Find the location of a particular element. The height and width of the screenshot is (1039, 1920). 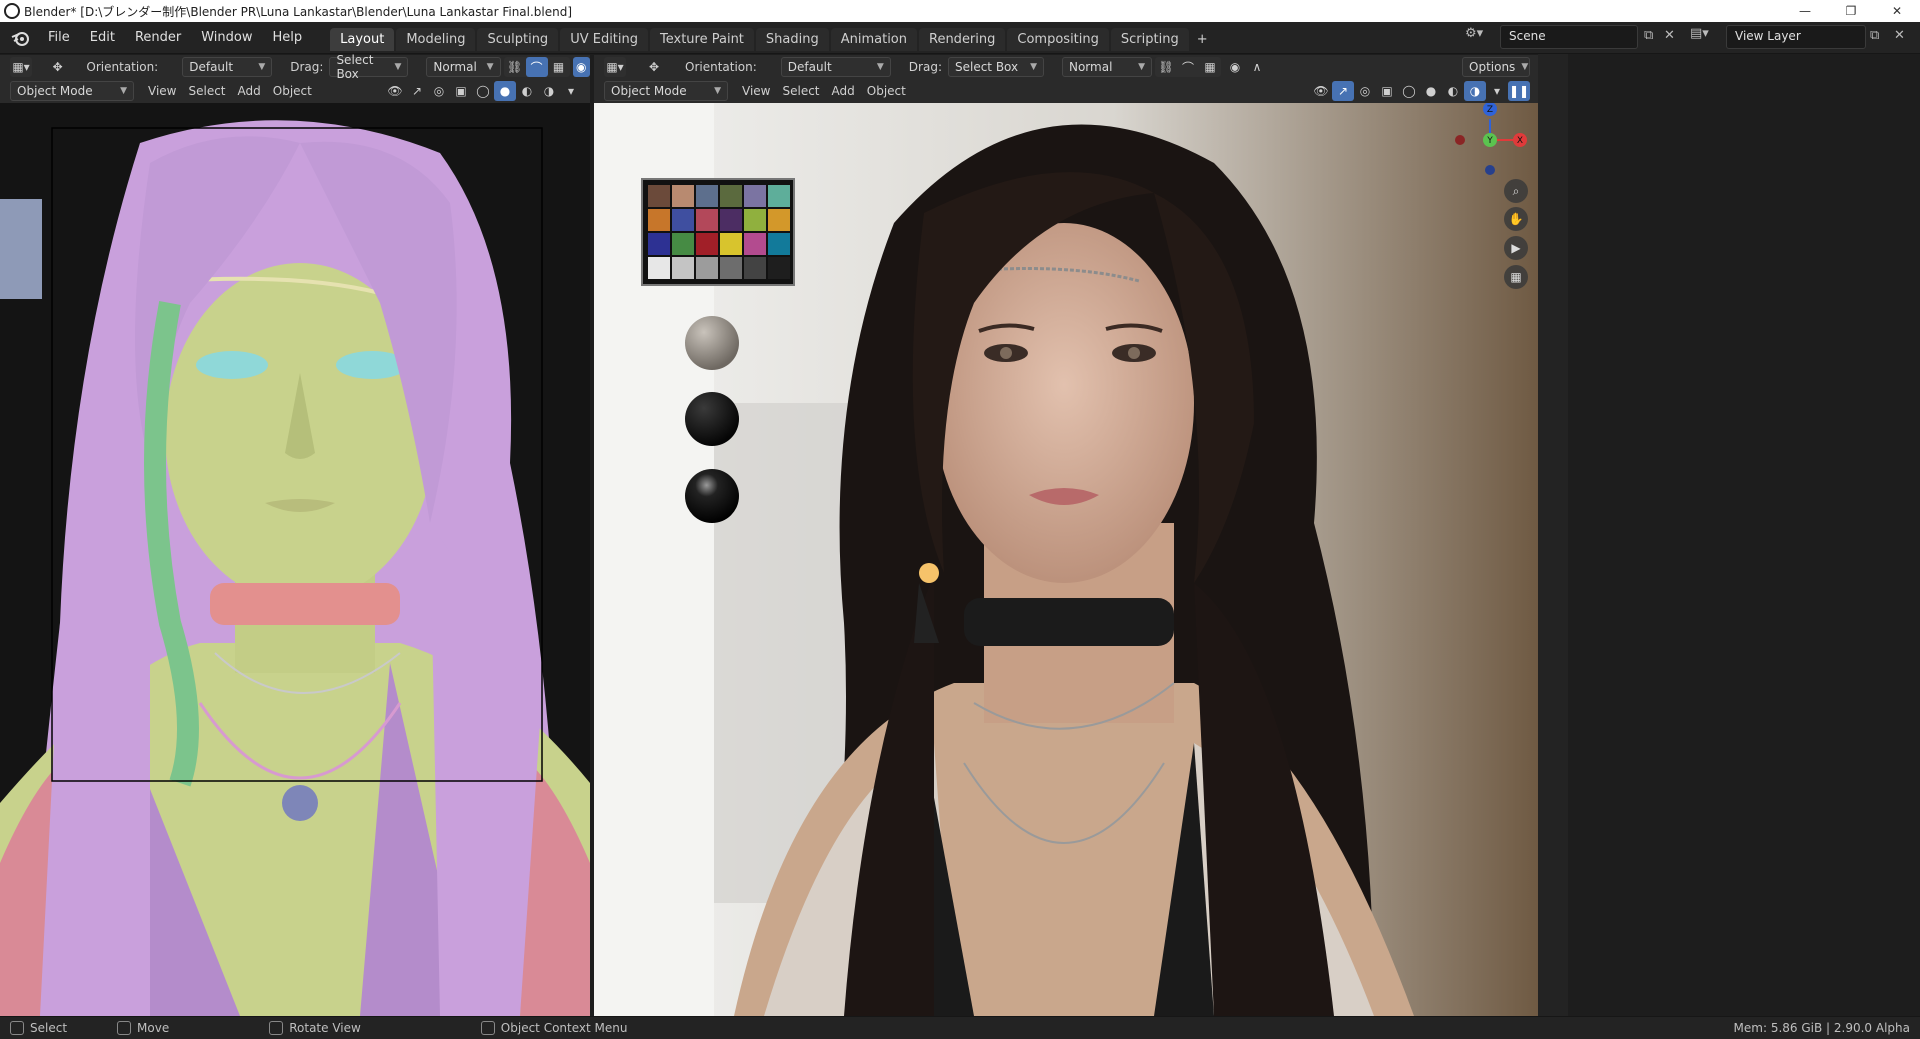

window-controls: — ❐ ✕ is located at coordinates (1851, 11).